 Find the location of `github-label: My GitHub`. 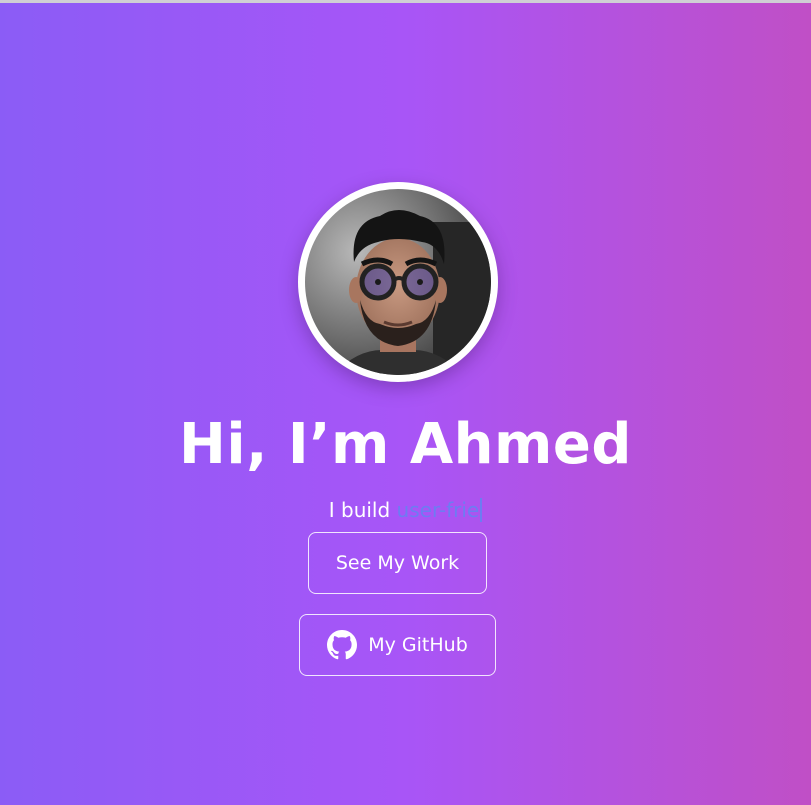

github-label: My GitHub is located at coordinates (418, 645).